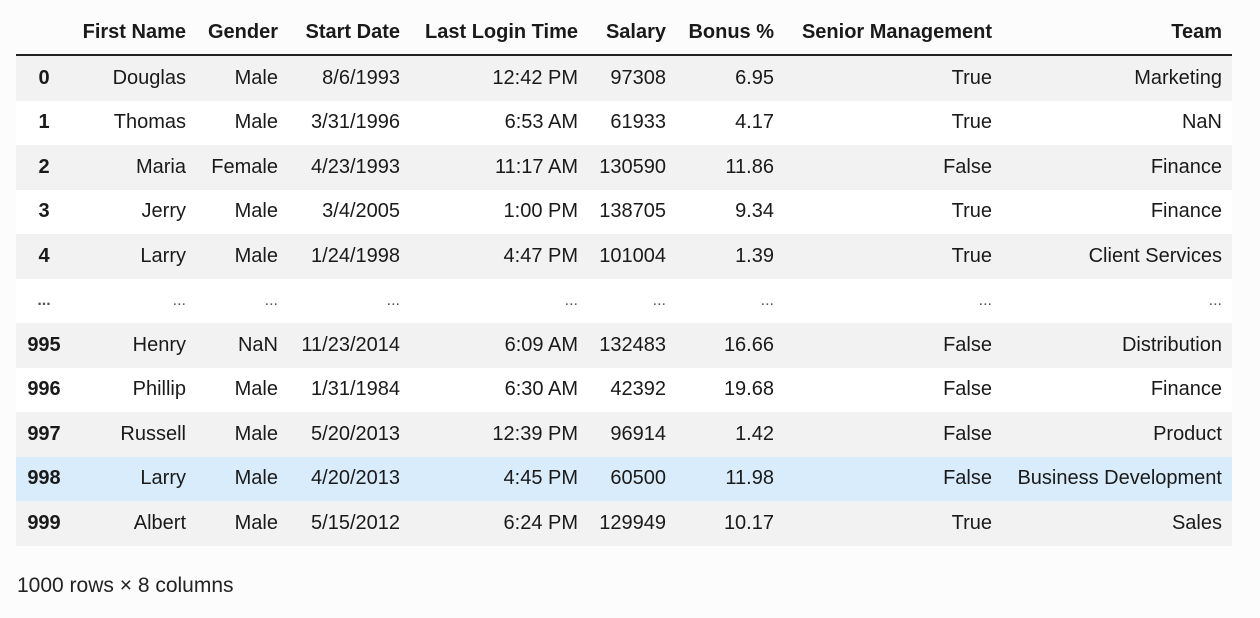 The width and height of the screenshot is (1260, 618). I want to click on last-login-time-cell: 6:30 AM, so click(541, 389).